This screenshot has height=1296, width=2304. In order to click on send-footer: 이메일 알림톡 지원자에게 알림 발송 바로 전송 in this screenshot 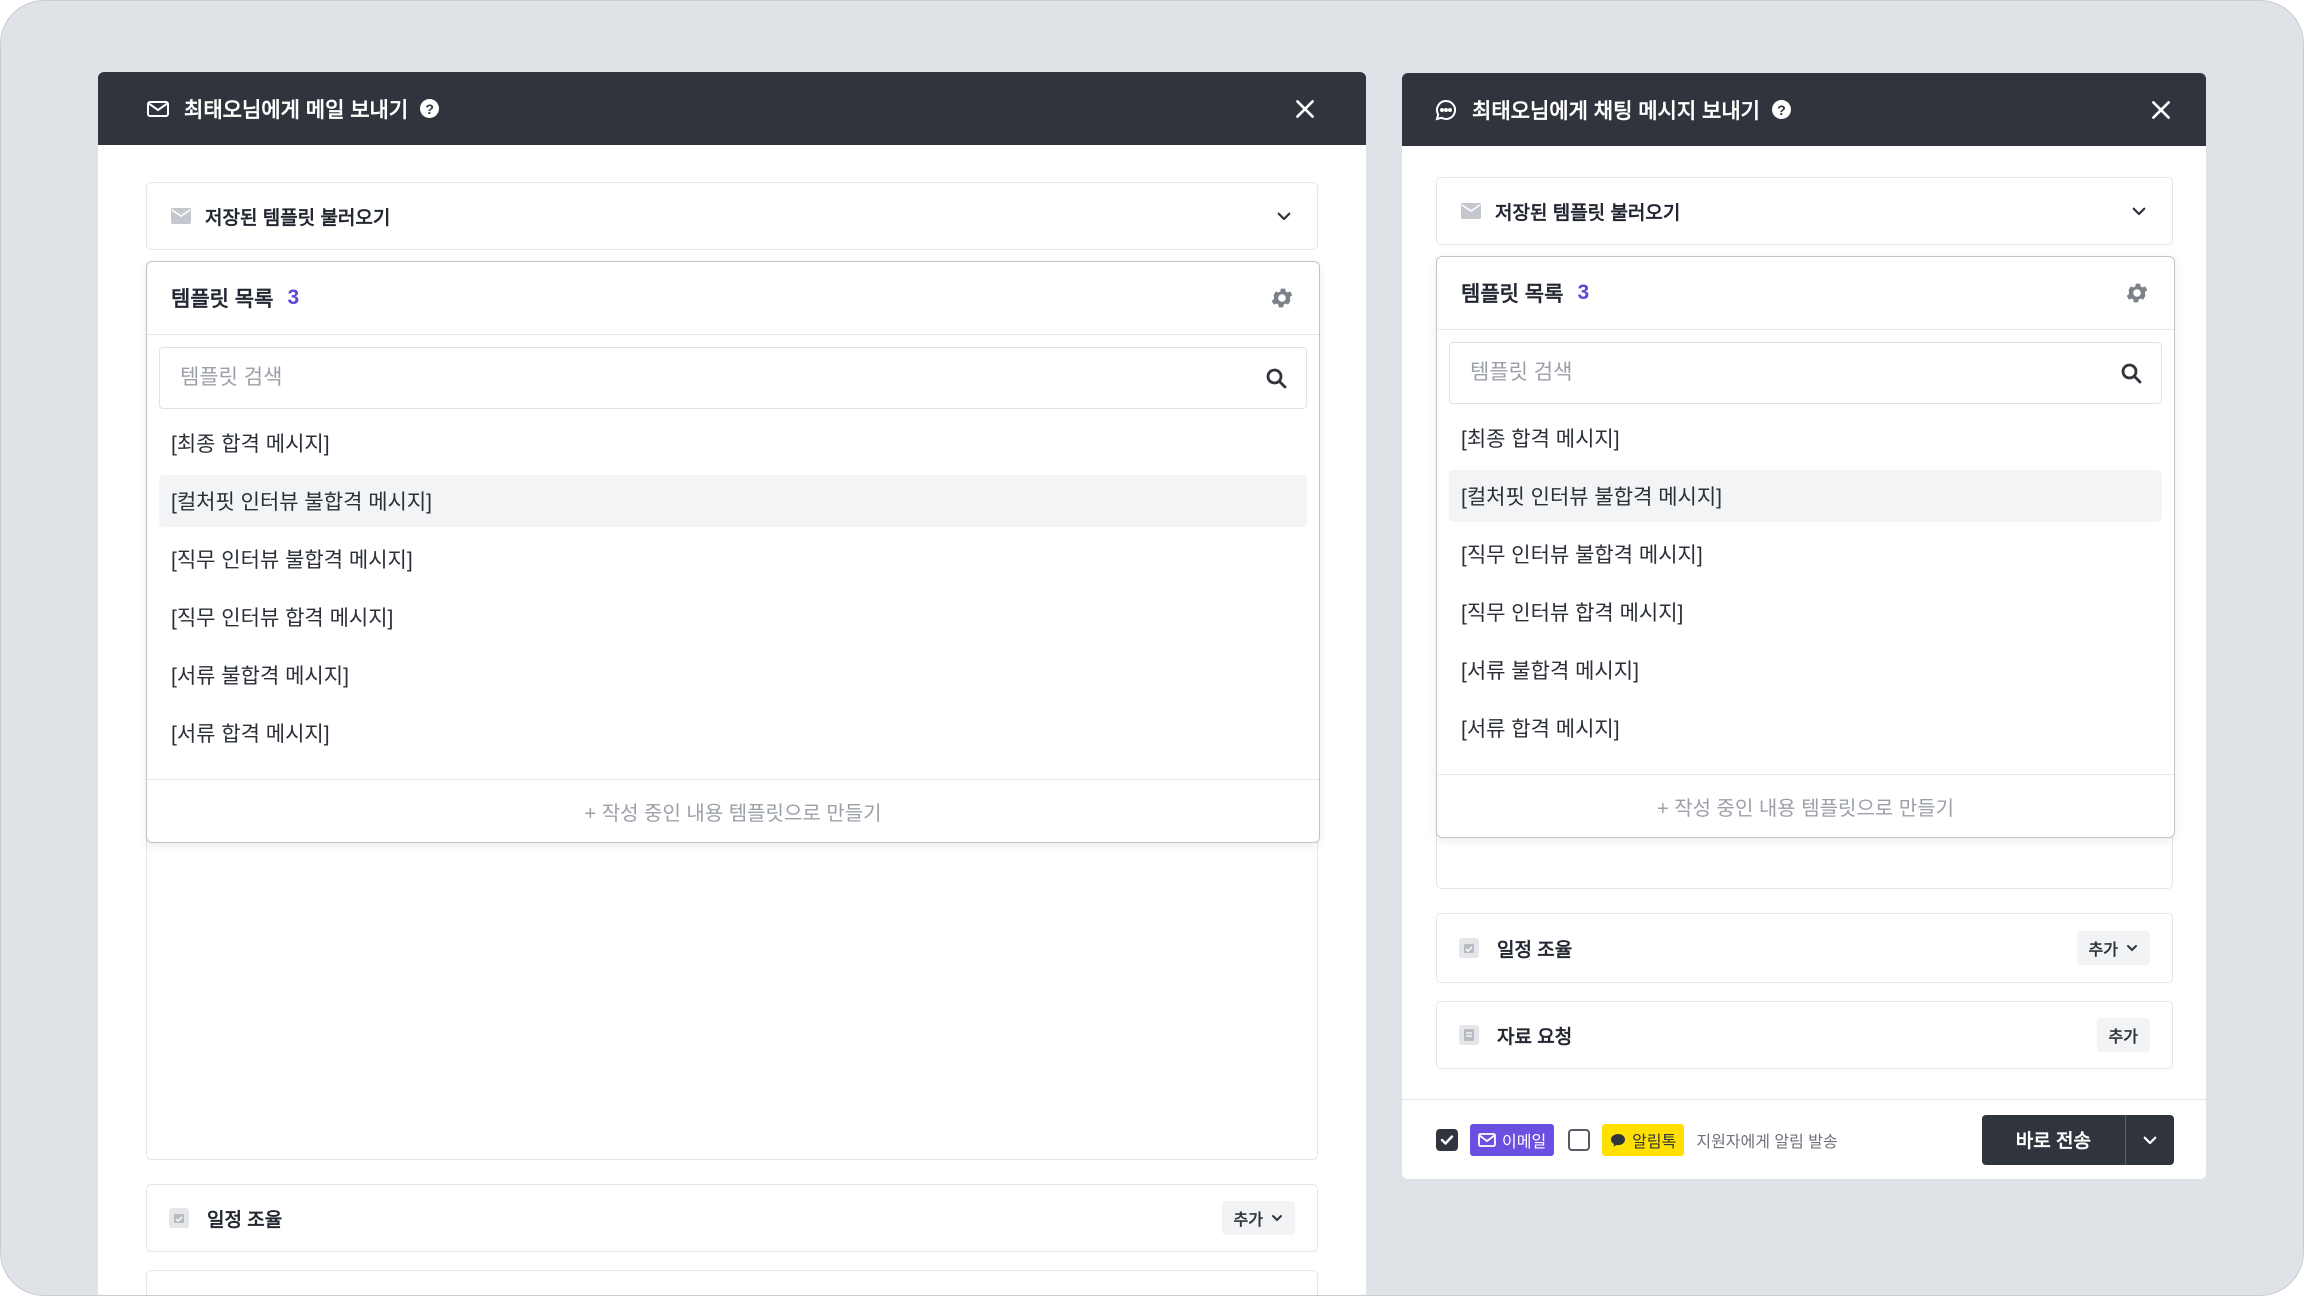, I will do `click(1804, 1139)`.